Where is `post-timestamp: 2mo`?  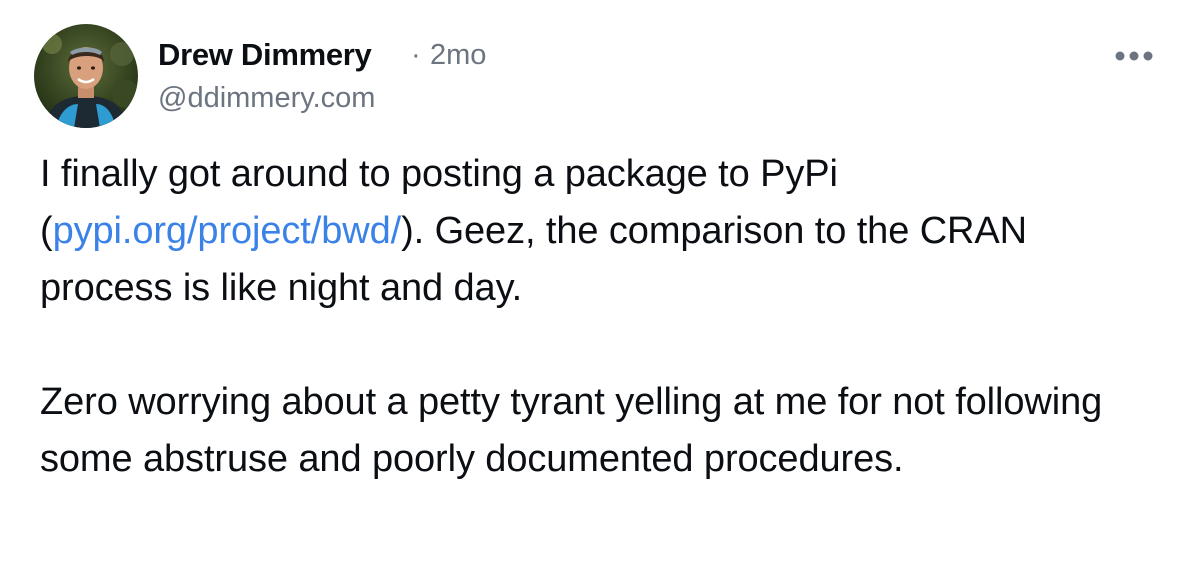
post-timestamp: 2mo is located at coordinates (458, 55).